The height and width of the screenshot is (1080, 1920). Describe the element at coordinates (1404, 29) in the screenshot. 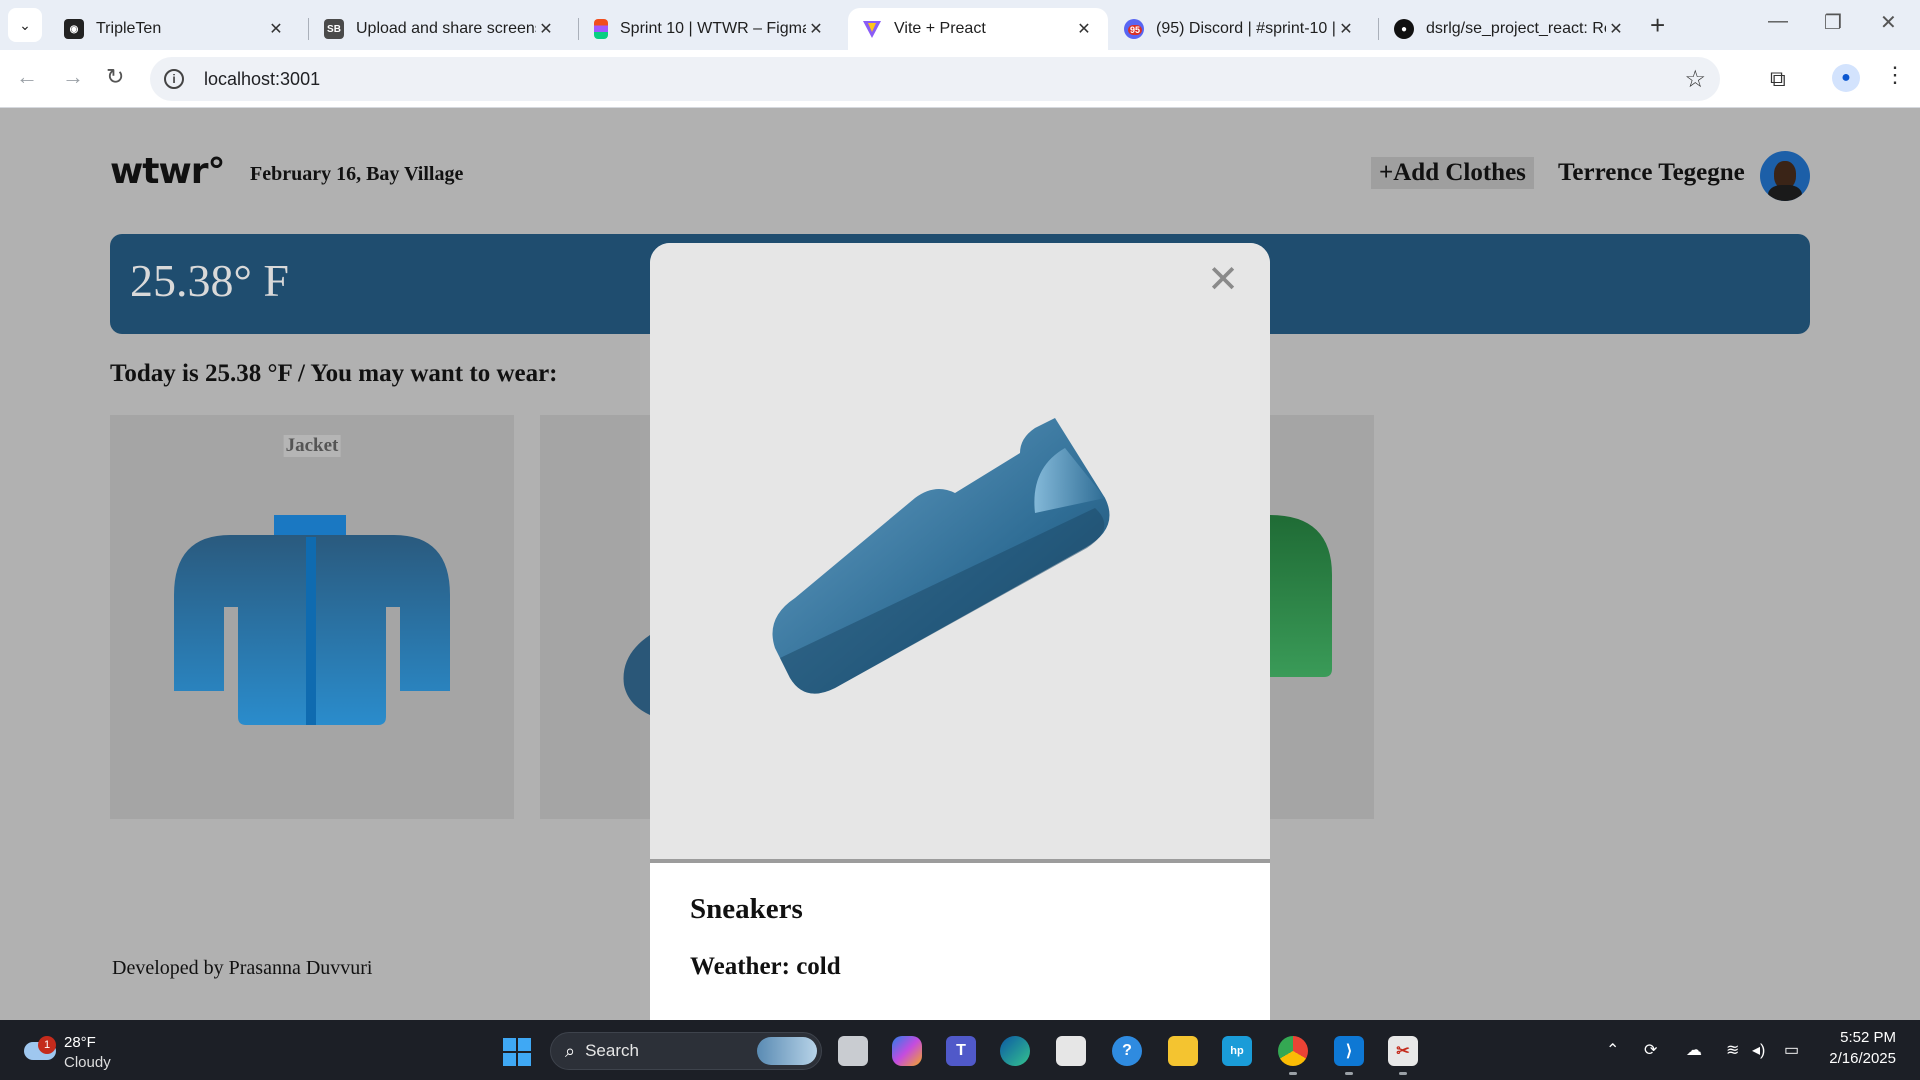

I see `github-icon: ●` at that location.